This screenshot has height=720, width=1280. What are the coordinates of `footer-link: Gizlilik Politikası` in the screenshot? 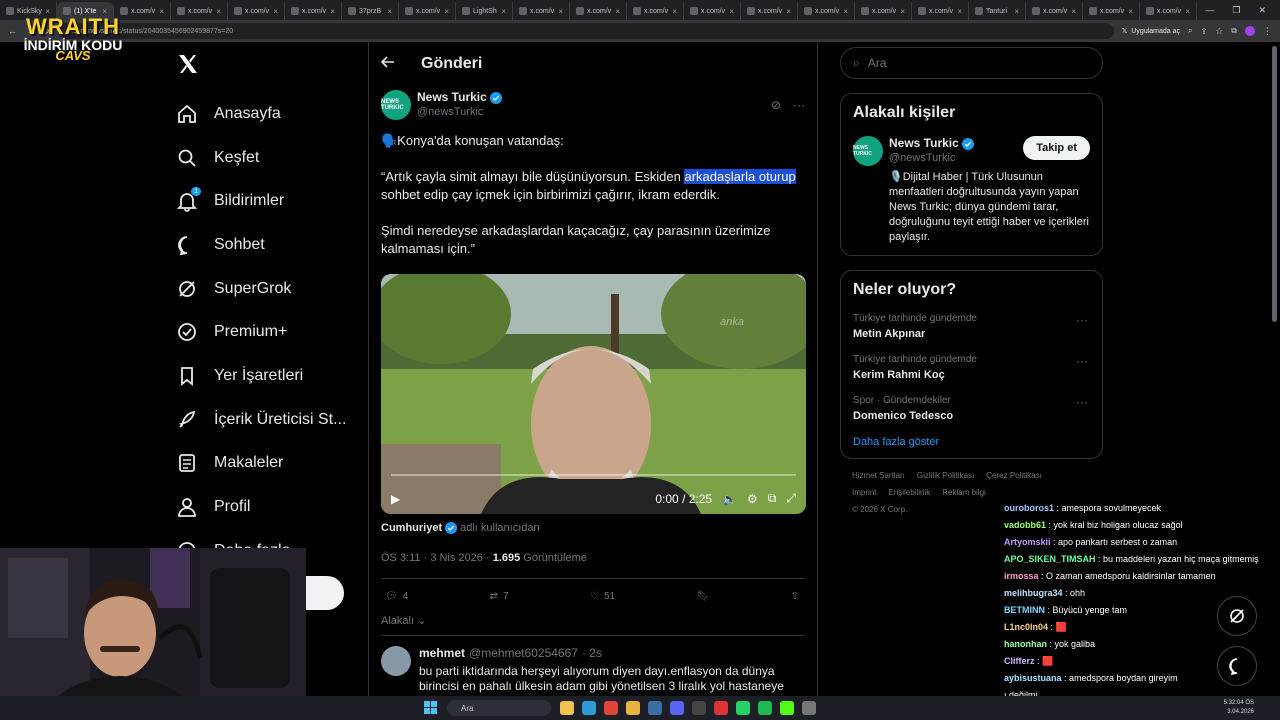 It's located at (945, 475).